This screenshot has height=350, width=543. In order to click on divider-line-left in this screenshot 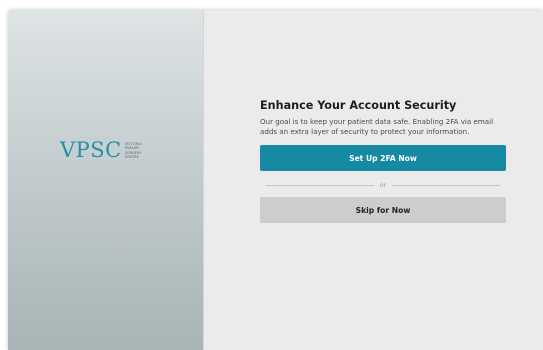, I will do `click(320, 185)`.